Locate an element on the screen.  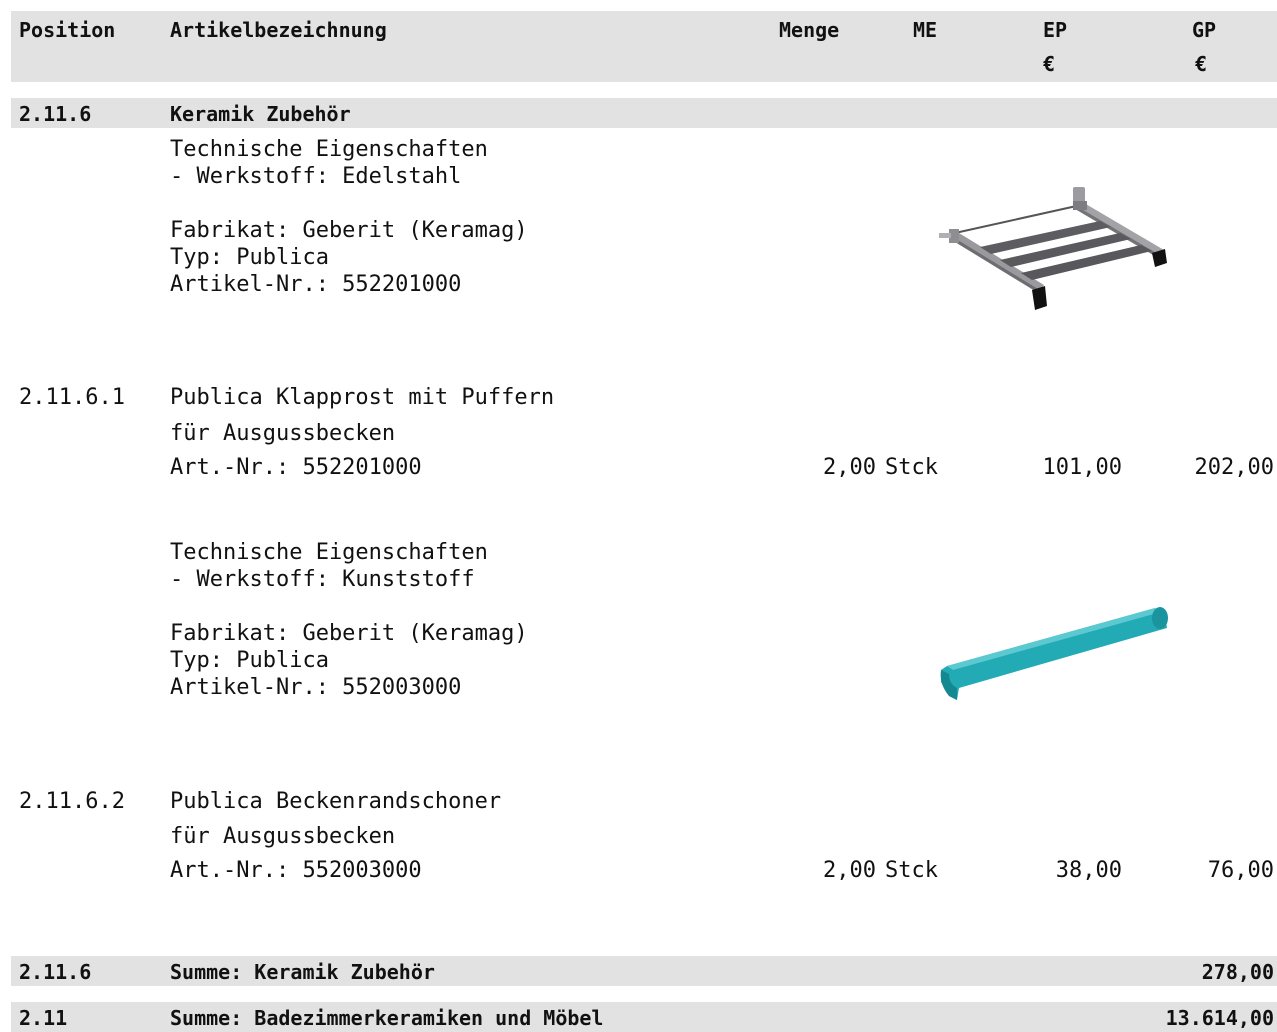
header-me: ME is located at coordinates (925, 30).